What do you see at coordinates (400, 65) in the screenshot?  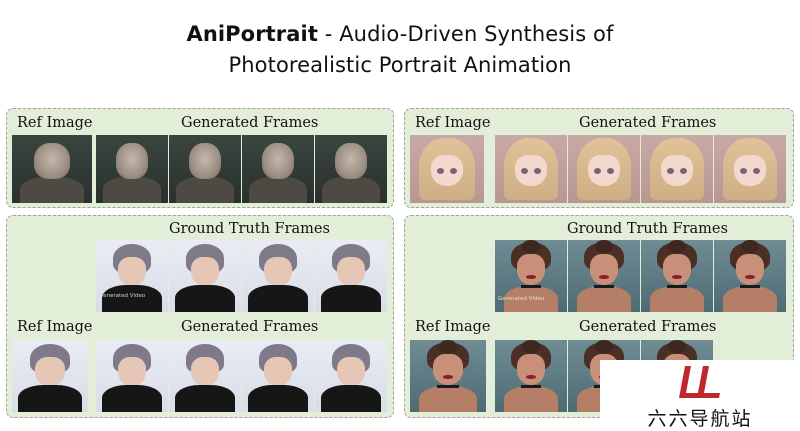 I see `page-subtitle: Photorealistic Portrait Animation` at bounding box center [400, 65].